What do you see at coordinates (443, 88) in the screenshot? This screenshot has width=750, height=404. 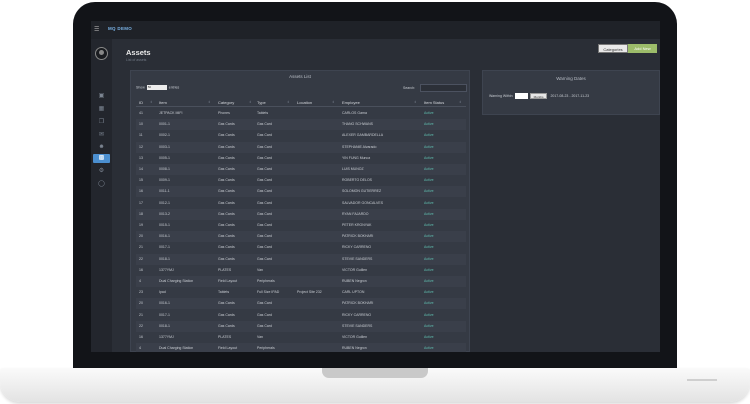 I see `search-input` at bounding box center [443, 88].